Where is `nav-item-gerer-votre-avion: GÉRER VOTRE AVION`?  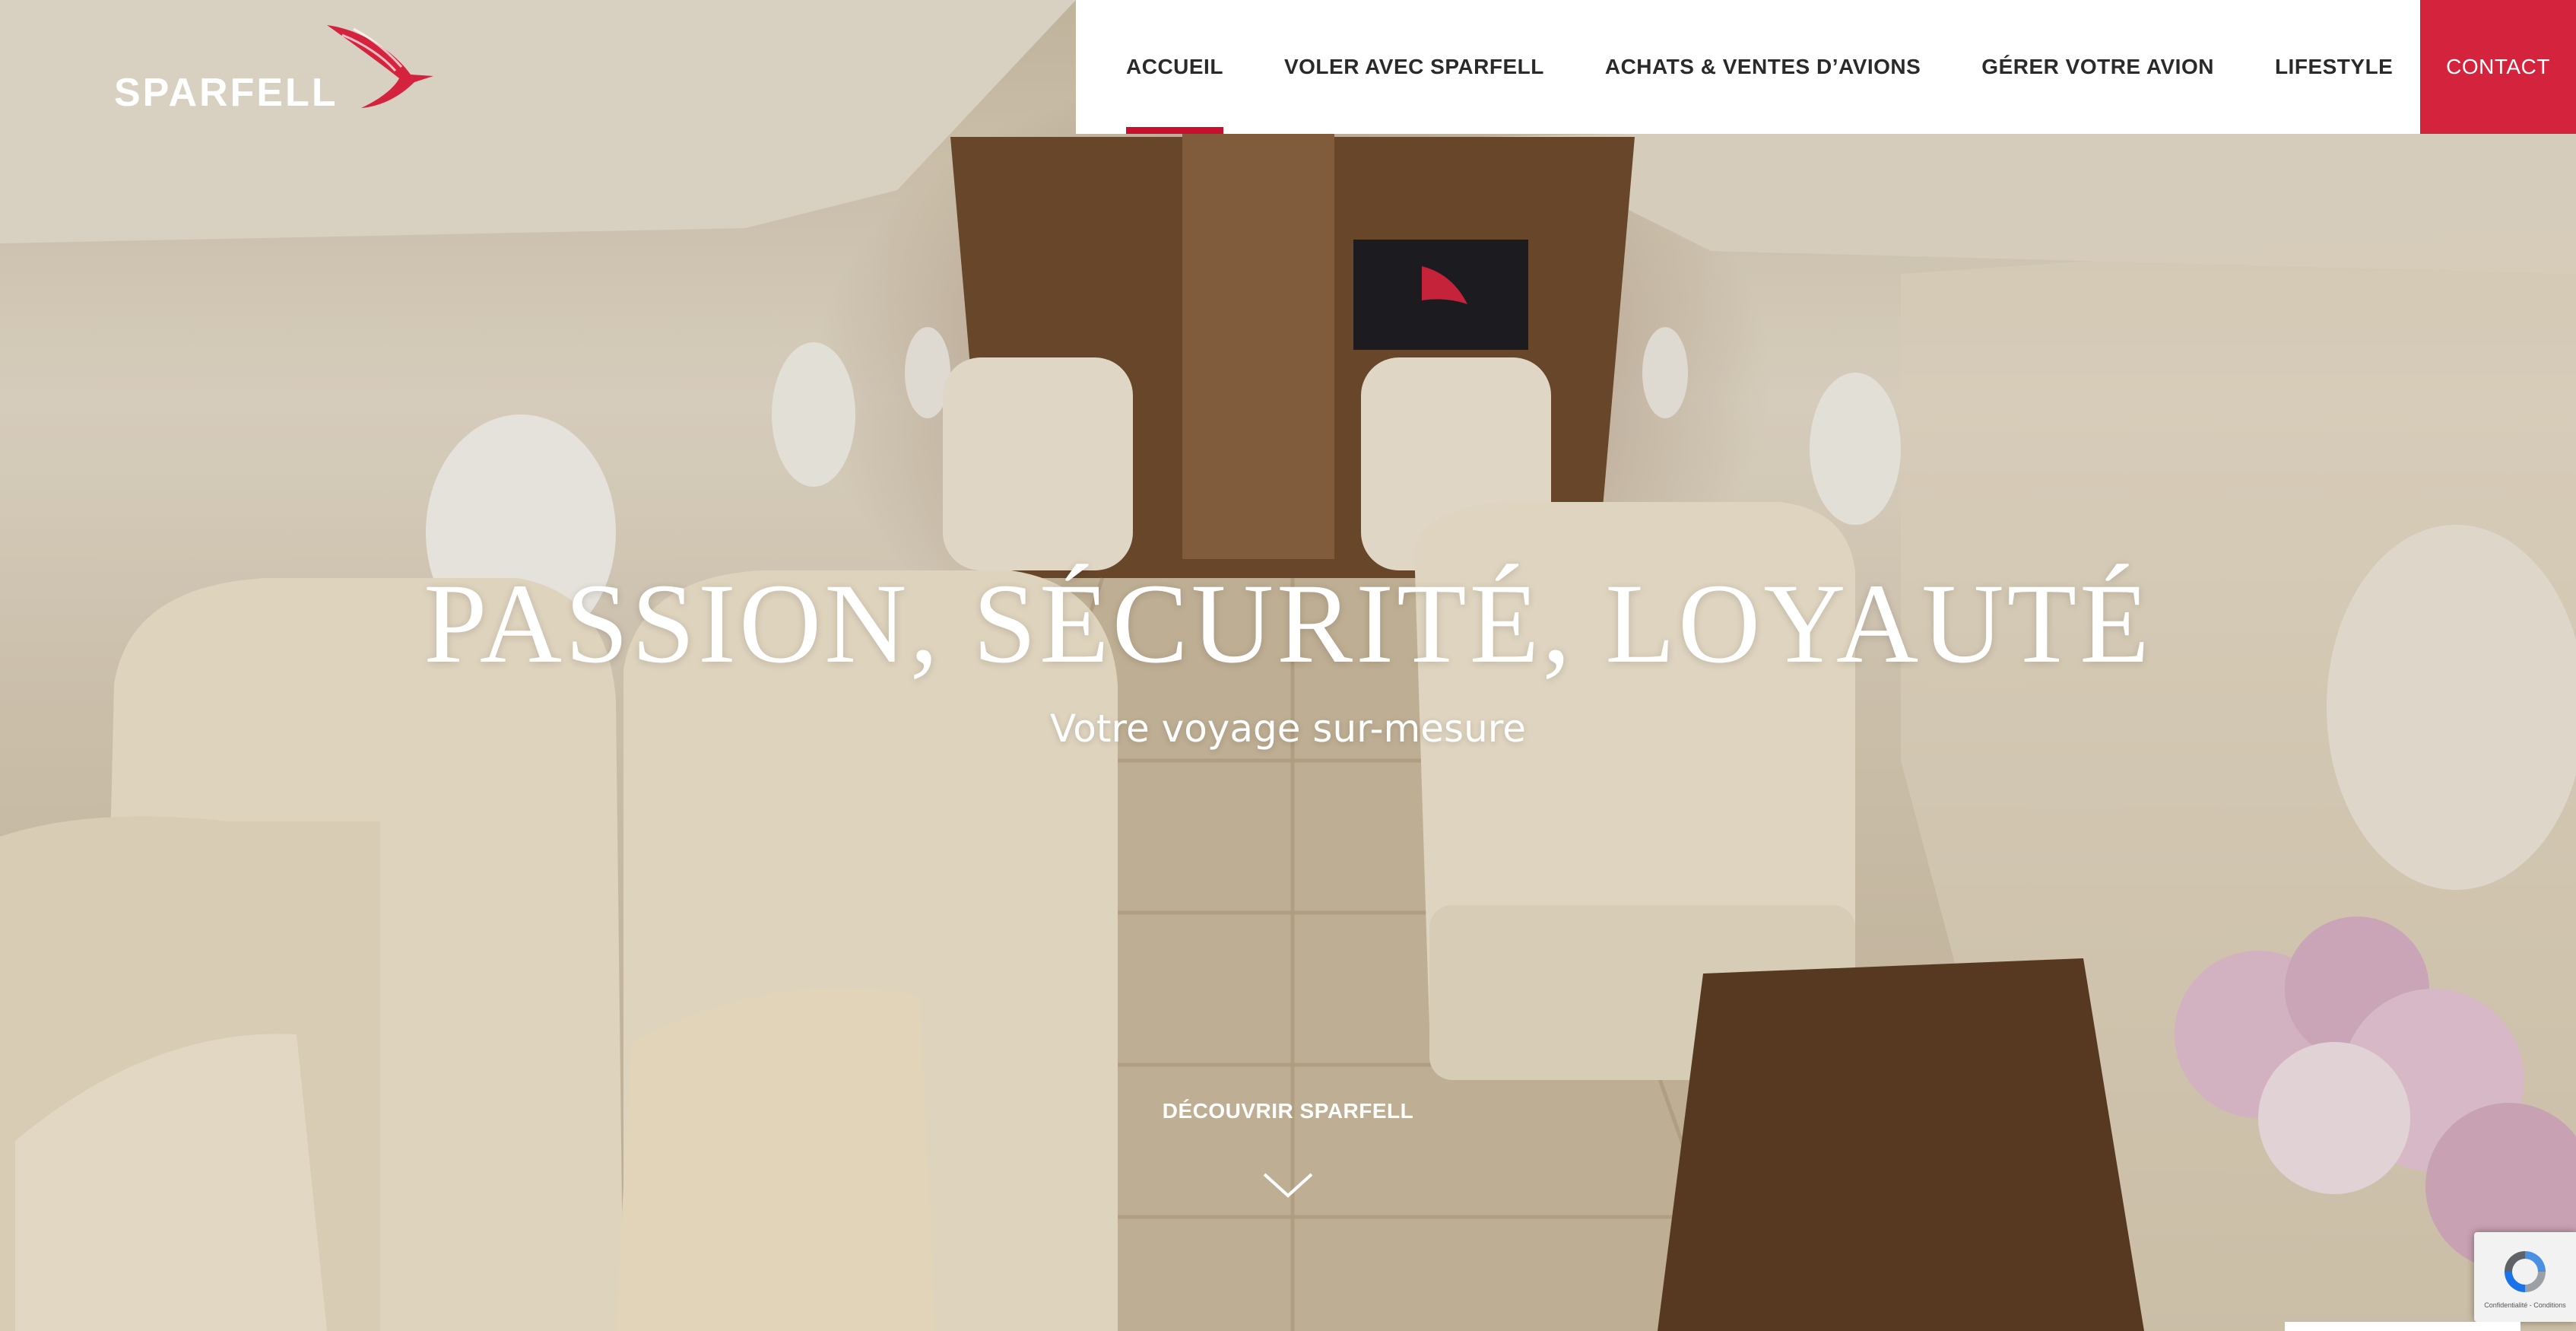 nav-item-gerer-votre-avion: GÉRER VOTRE AVION is located at coordinates (2097, 67).